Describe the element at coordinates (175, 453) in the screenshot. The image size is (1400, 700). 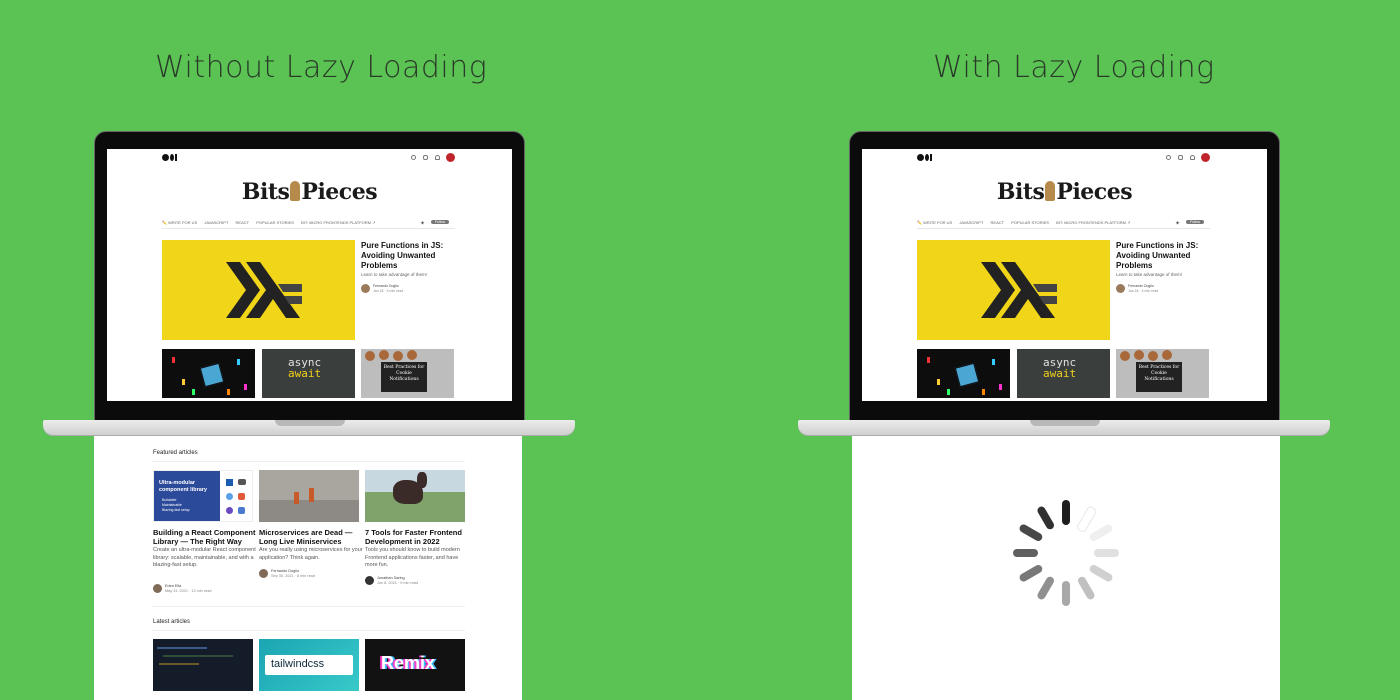
I see `featured-articles-label: Featured articles` at that location.